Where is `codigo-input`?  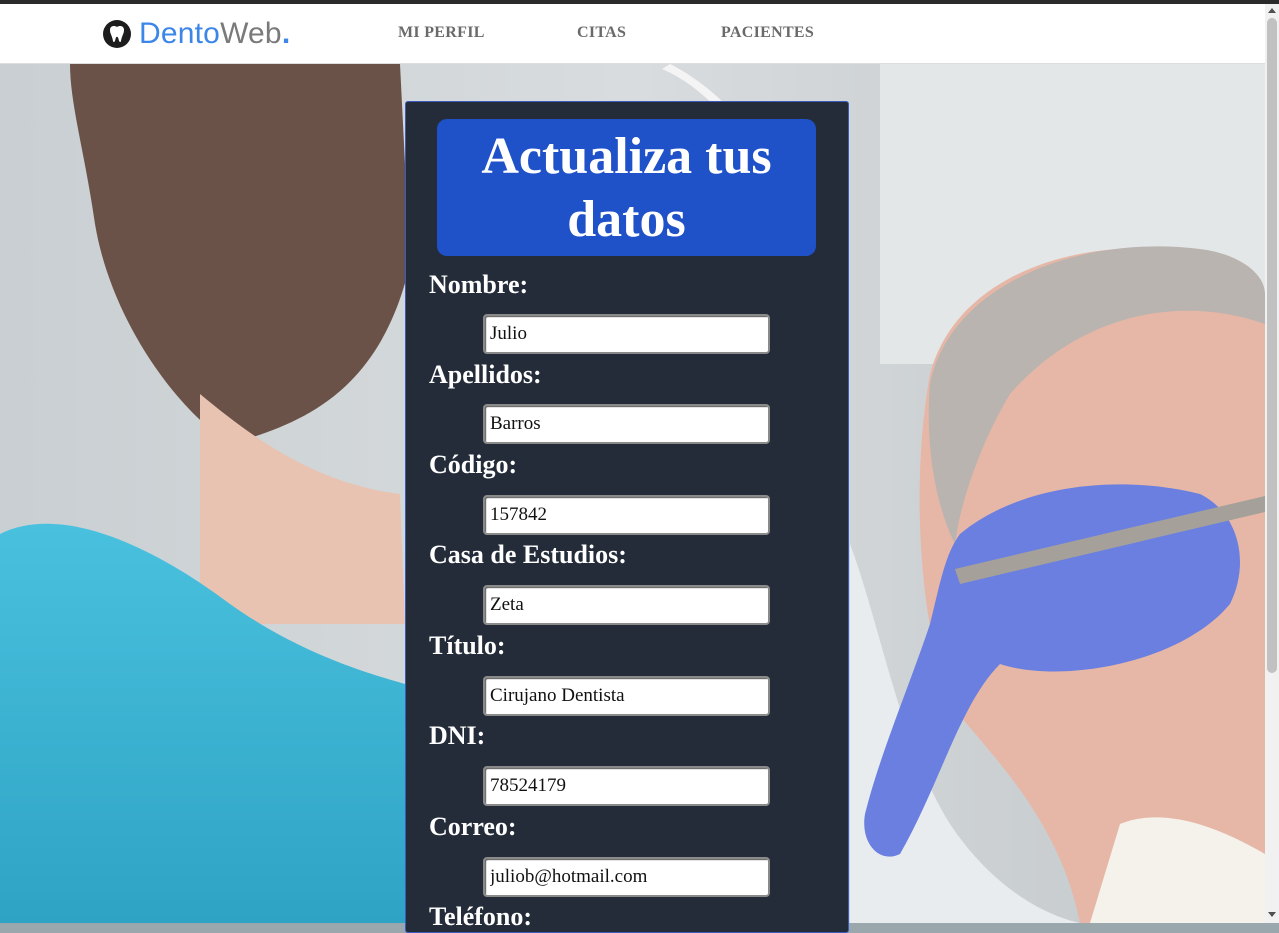 codigo-input is located at coordinates (626, 515).